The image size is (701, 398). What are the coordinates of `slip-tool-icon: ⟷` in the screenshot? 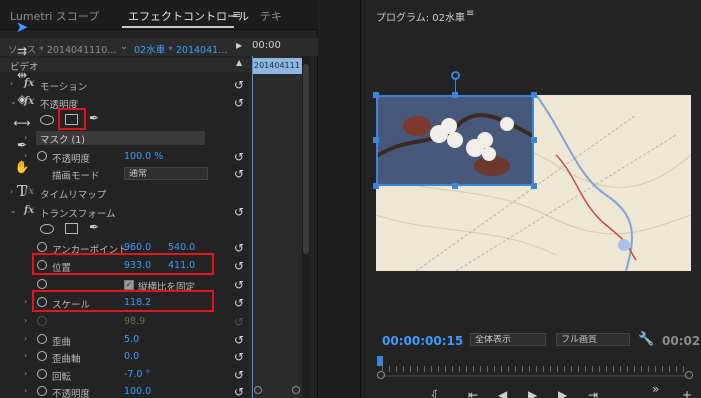 It's located at (22, 123).